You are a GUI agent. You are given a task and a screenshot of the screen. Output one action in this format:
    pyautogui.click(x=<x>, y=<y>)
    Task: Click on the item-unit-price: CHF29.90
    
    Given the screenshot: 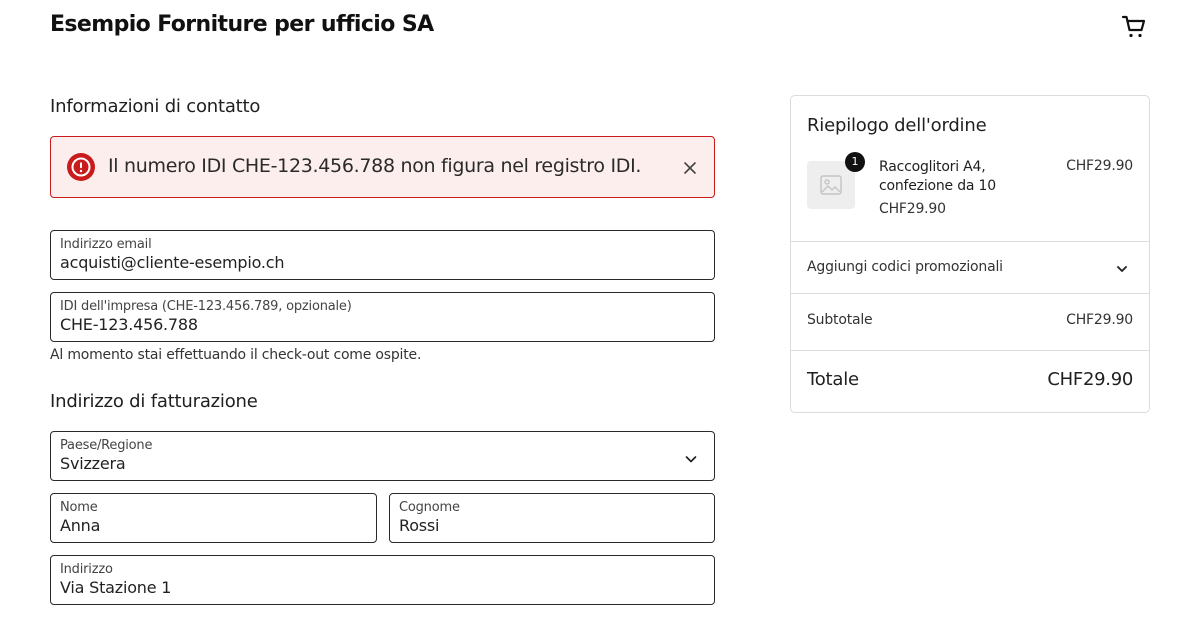 What is the action you would take?
    pyautogui.click(x=912, y=209)
    